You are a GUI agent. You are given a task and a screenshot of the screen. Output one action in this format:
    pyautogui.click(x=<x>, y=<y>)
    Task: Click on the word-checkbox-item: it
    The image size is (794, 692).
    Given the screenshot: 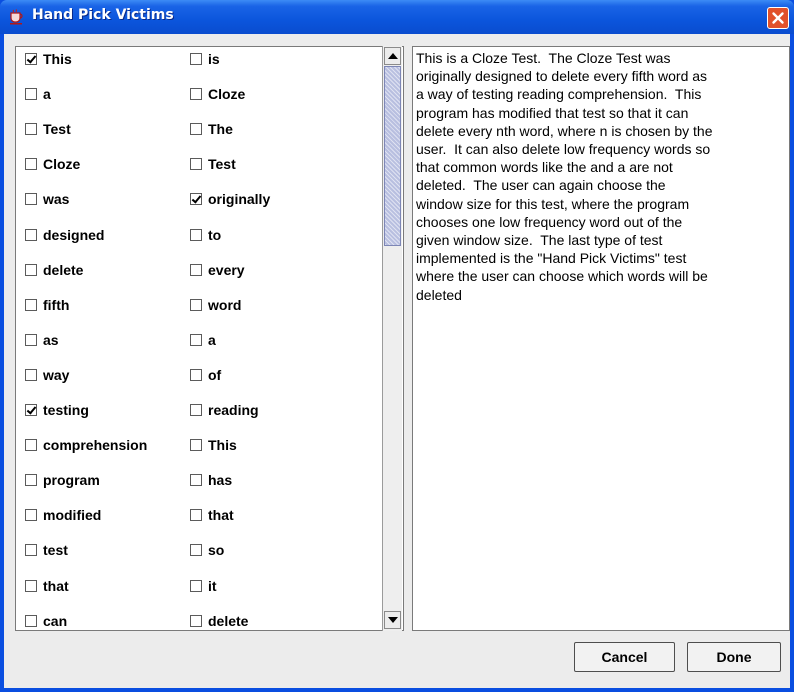 What is the action you would take?
    pyautogui.click(x=203, y=586)
    